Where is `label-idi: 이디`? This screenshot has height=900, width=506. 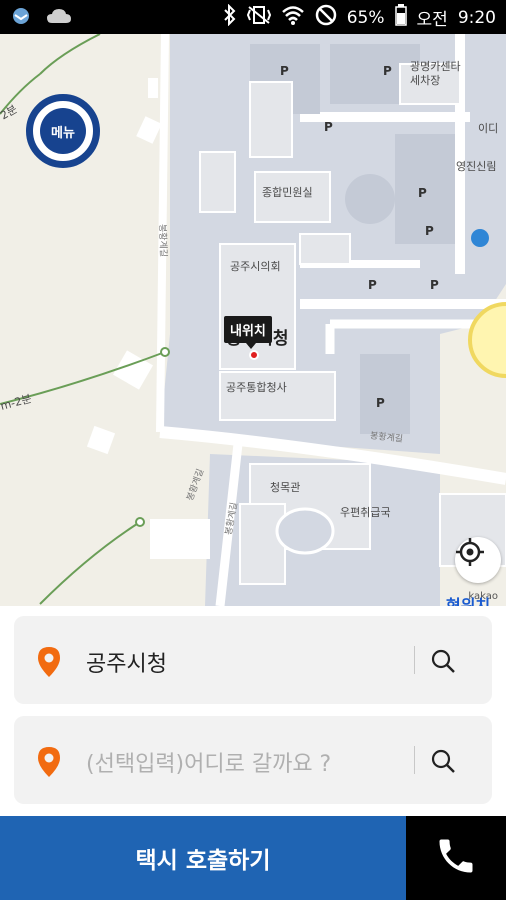
label-idi: 이디 is located at coordinates (488, 128).